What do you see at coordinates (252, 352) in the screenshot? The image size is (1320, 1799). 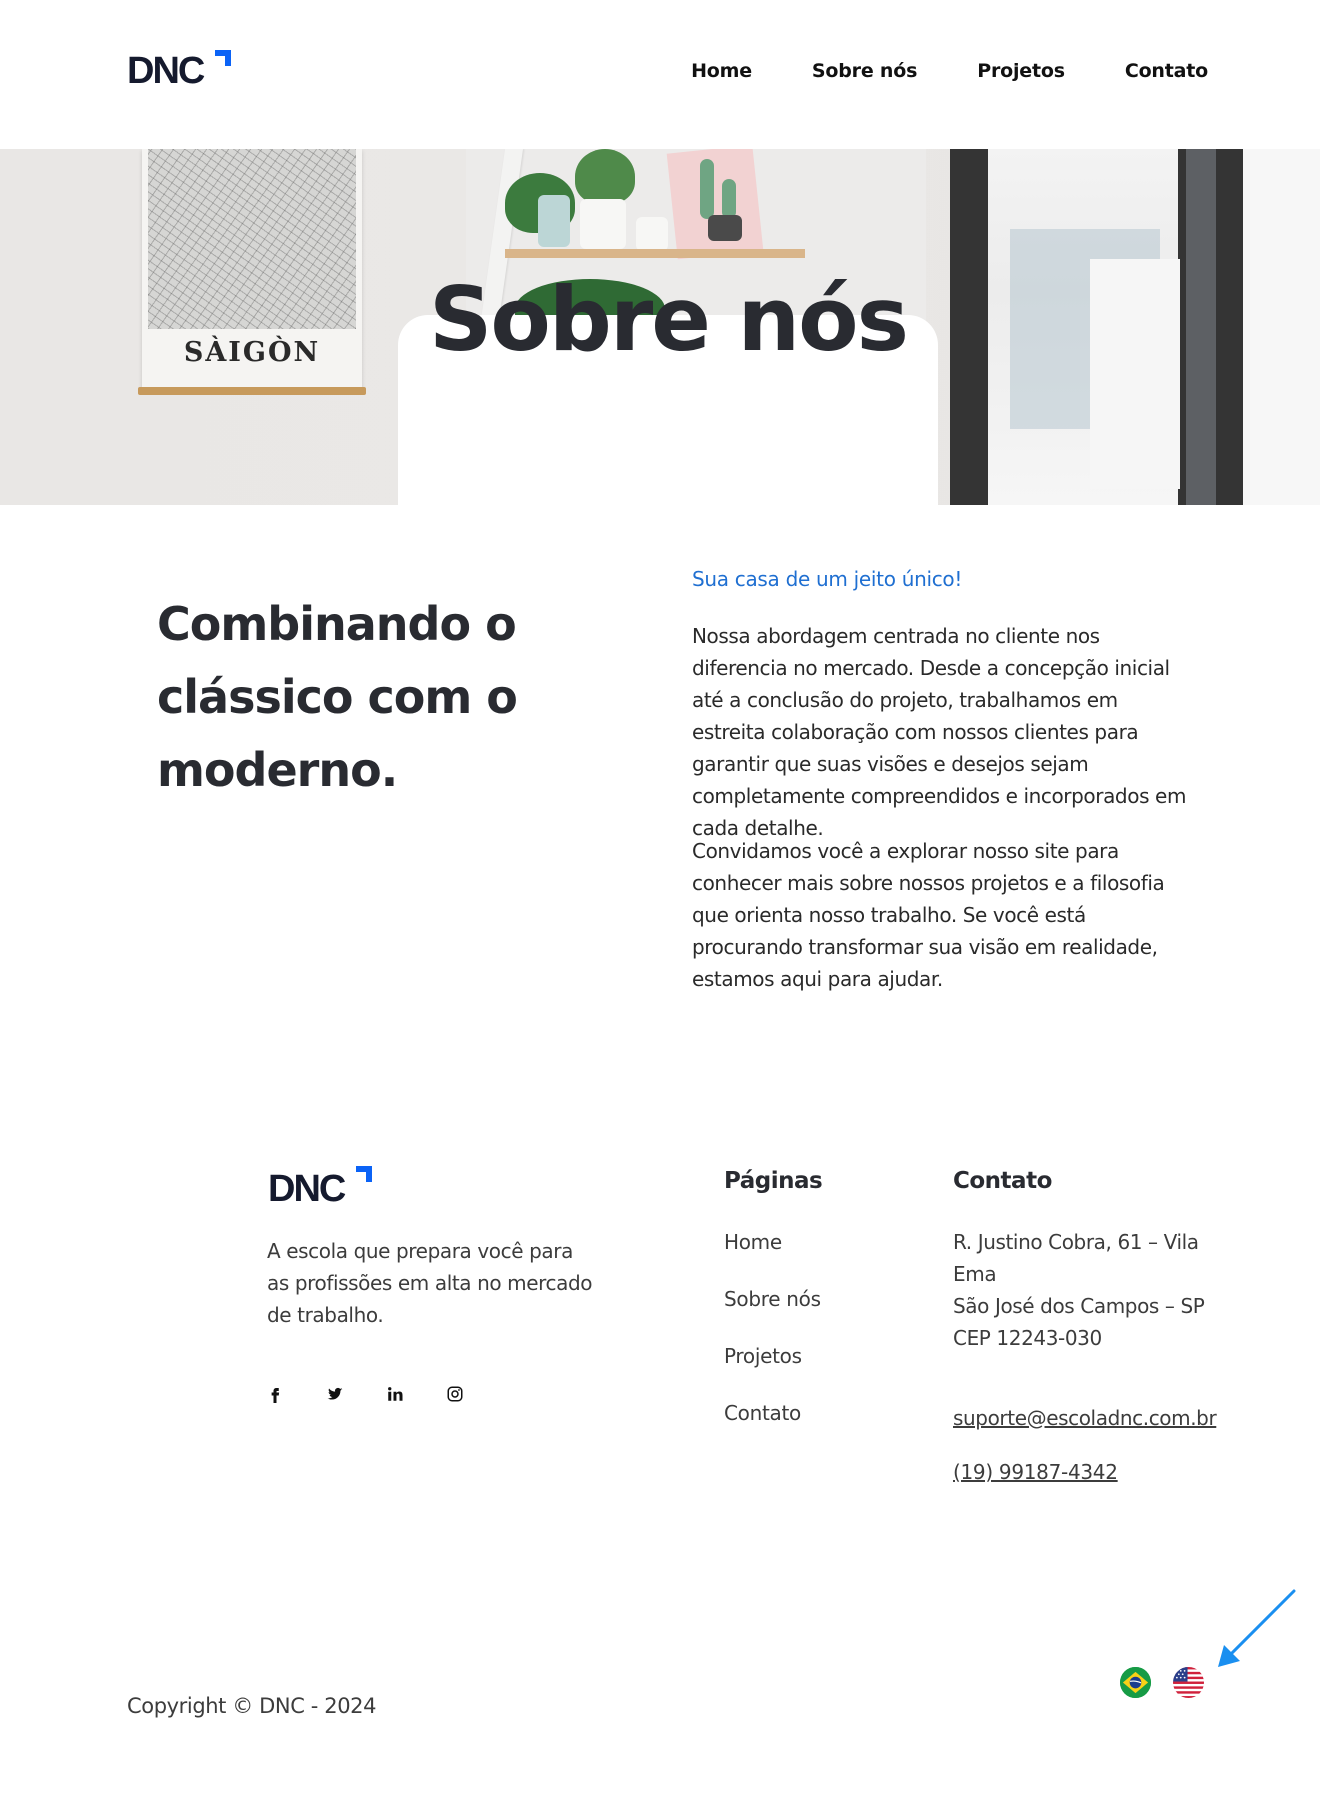 I see `poster-city-text: SÀIGÒN` at bounding box center [252, 352].